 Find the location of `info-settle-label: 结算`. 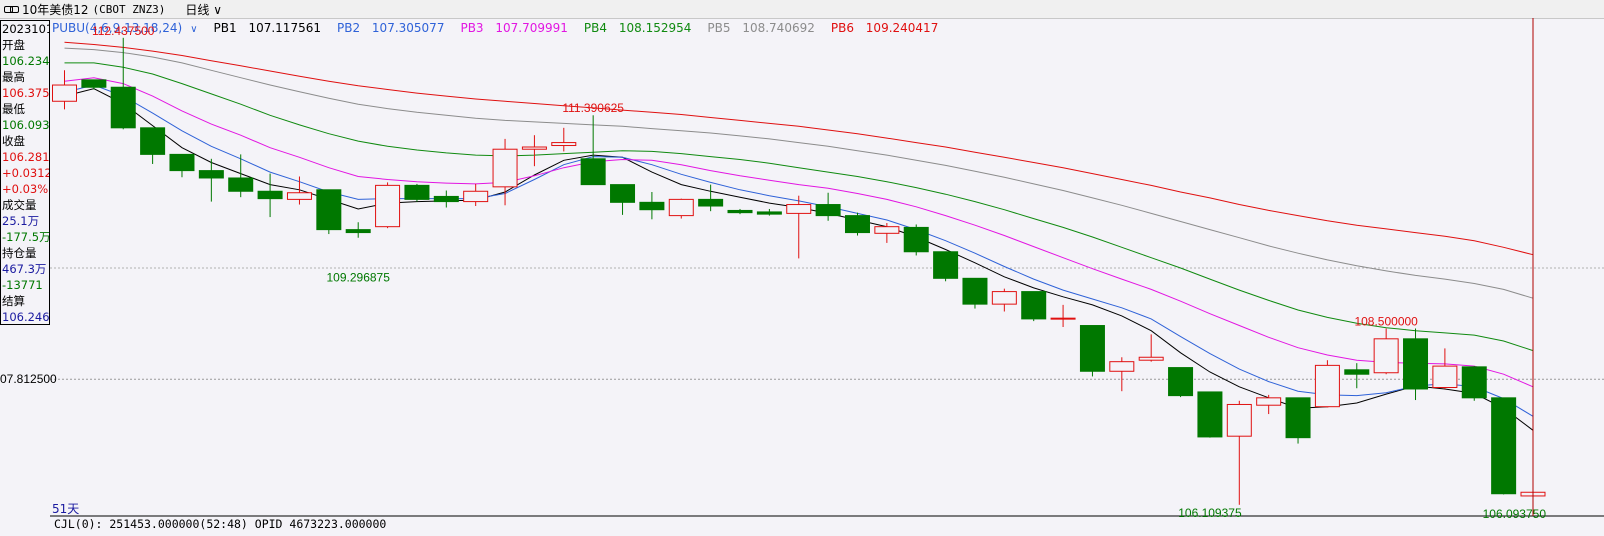

info-settle-label: 结算 is located at coordinates (13, 301).